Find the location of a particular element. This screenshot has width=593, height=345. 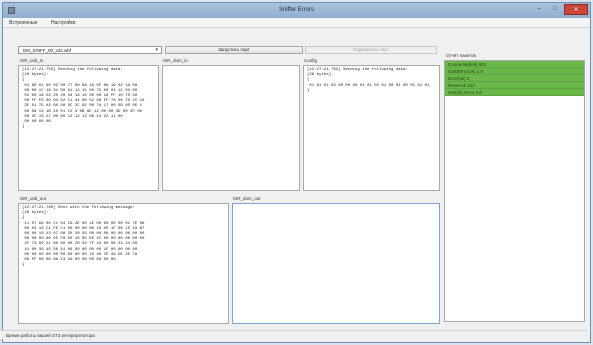

status-item: Reset-ok 212 is located at coordinates (514, 85).